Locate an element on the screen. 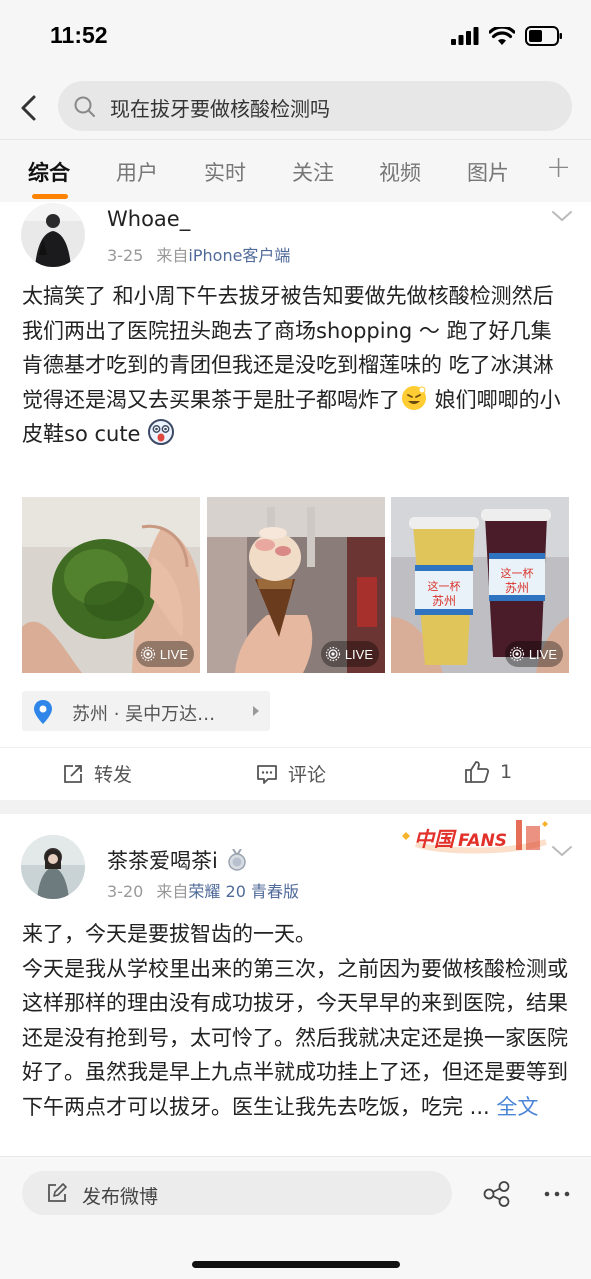  china-fans-badge: 中国 FANS is located at coordinates (473, 837).